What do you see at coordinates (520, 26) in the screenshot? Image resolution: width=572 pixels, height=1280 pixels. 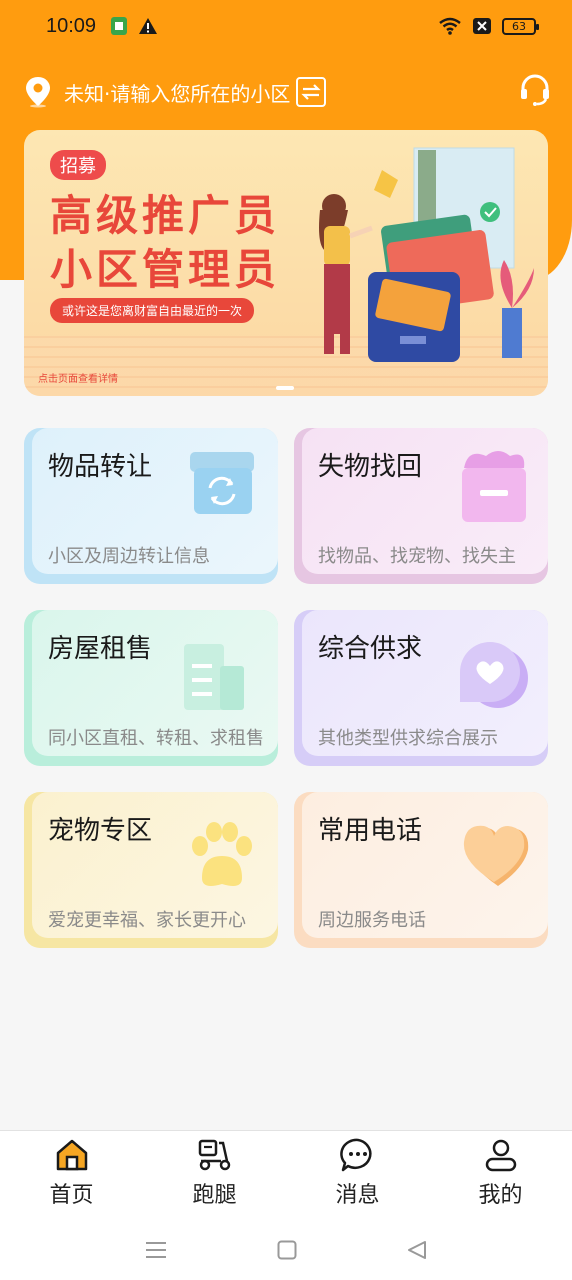 I see `battery-indicator: 63` at bounding box center [520, 26].